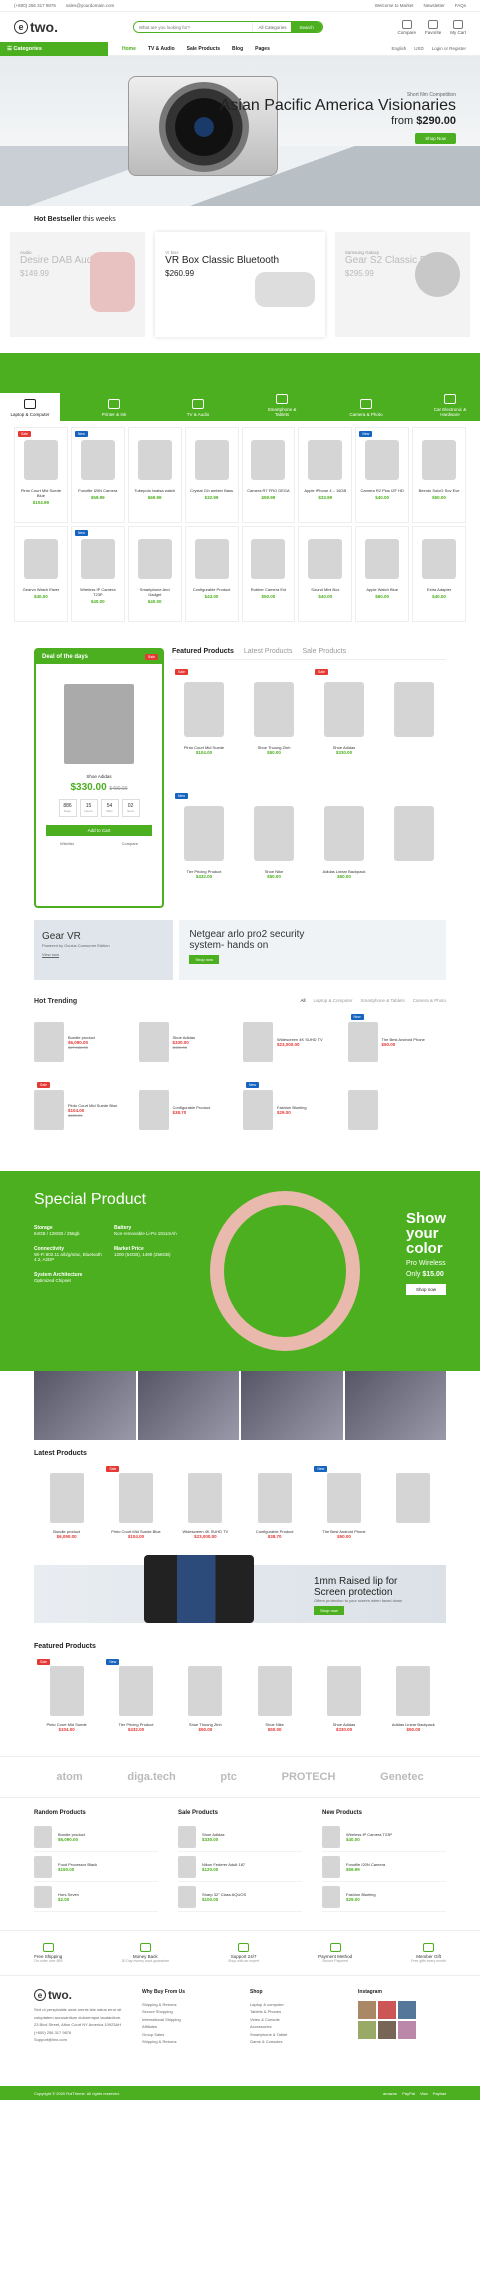 This screenshot has height=2270, width=480. I want to click on dishwasher-image, so click(99, 724).